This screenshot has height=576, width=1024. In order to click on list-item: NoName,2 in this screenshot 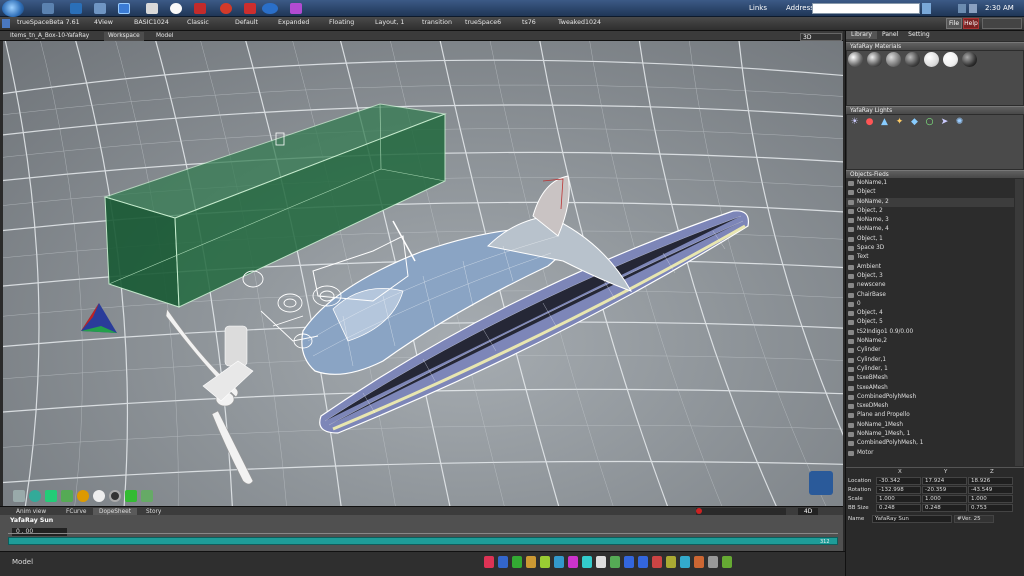, I will do `click(930, 341)`.